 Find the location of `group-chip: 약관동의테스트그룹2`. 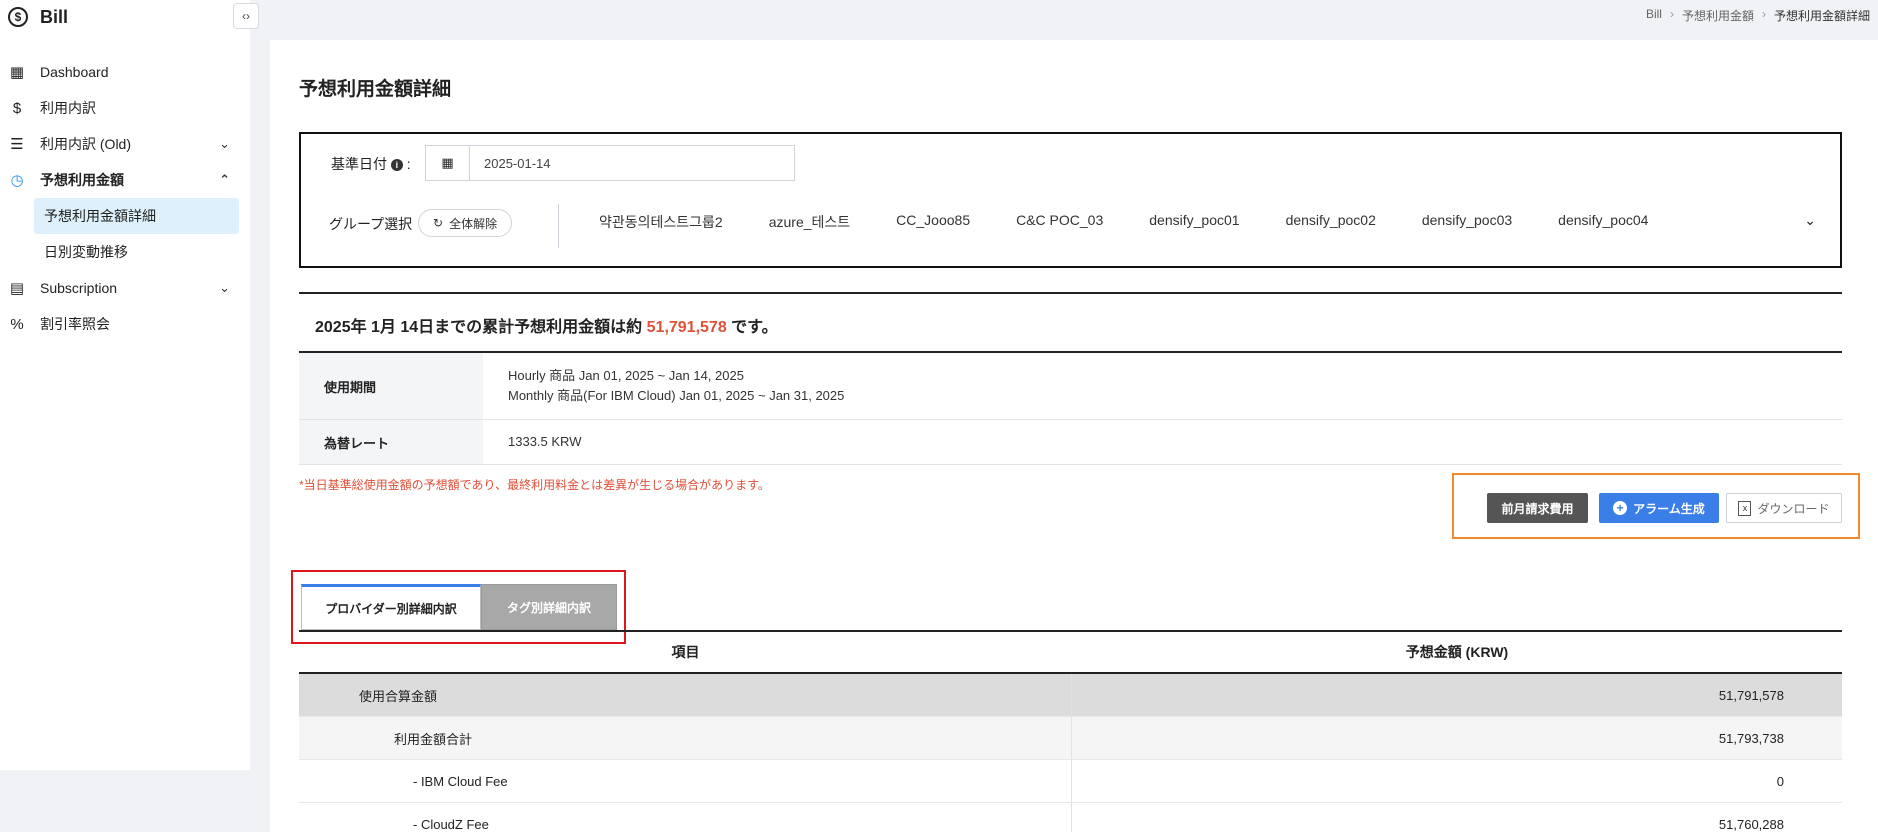

group-chip: 약관동의테스트그룹2 is located at coordinates (661, 222).